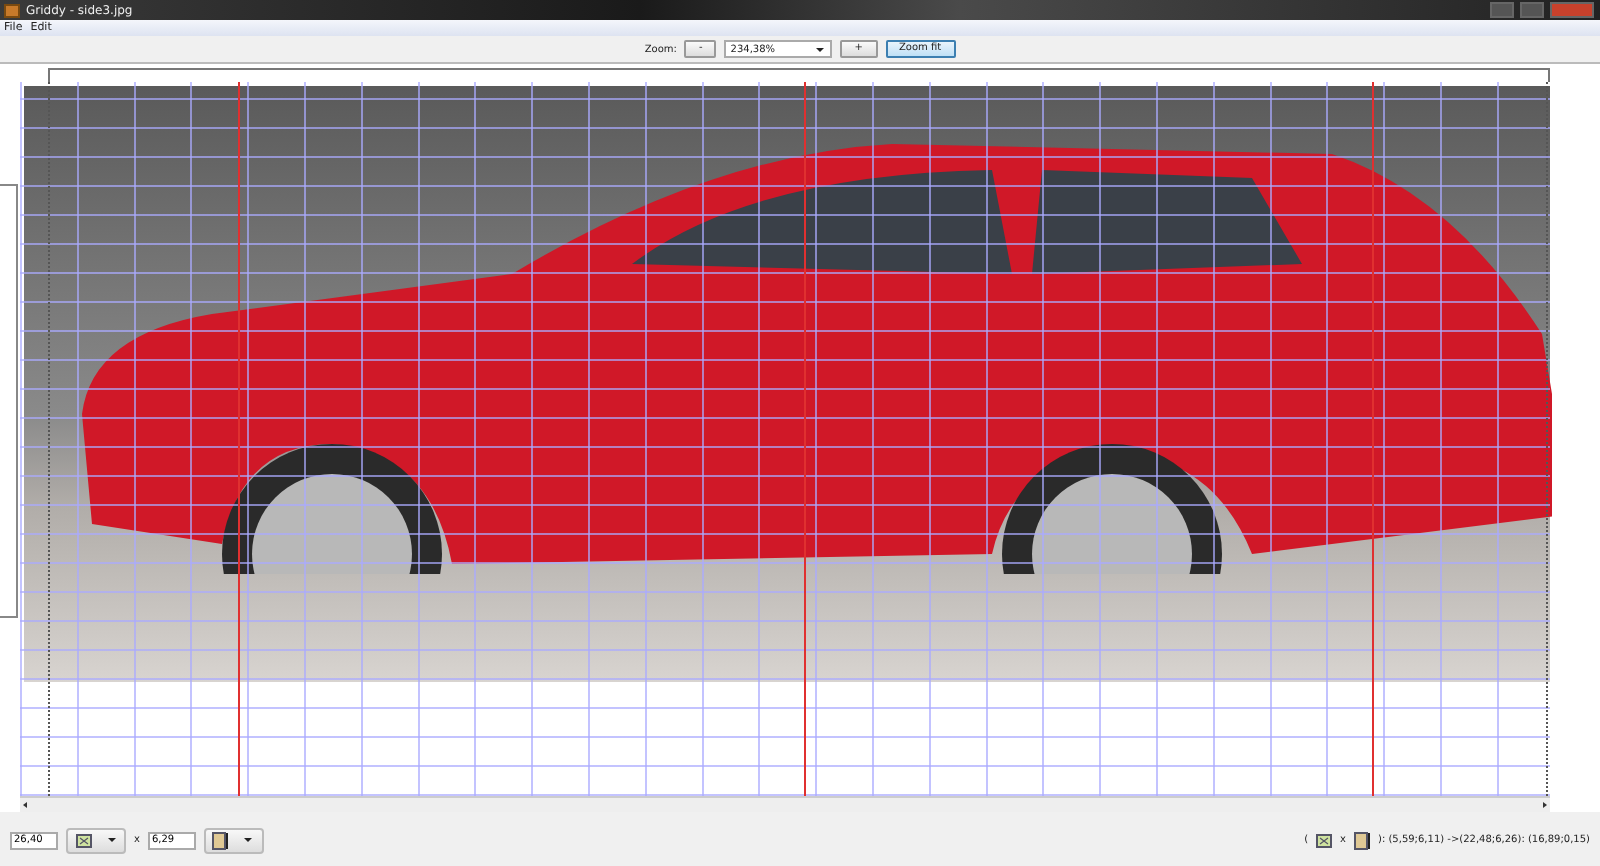 The image size is (1600, 866). Describe the element at coordinates (1572, 10) in the screenshot. I see `close-button` at that location.